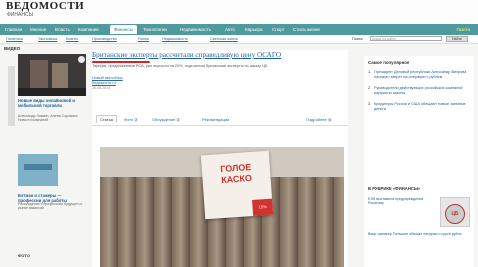 This screenshot has height=267, width=478. Describe the element at coordinates (316, 119) in the screenshot. I see `tab-more-label: Подробнее` at that location.